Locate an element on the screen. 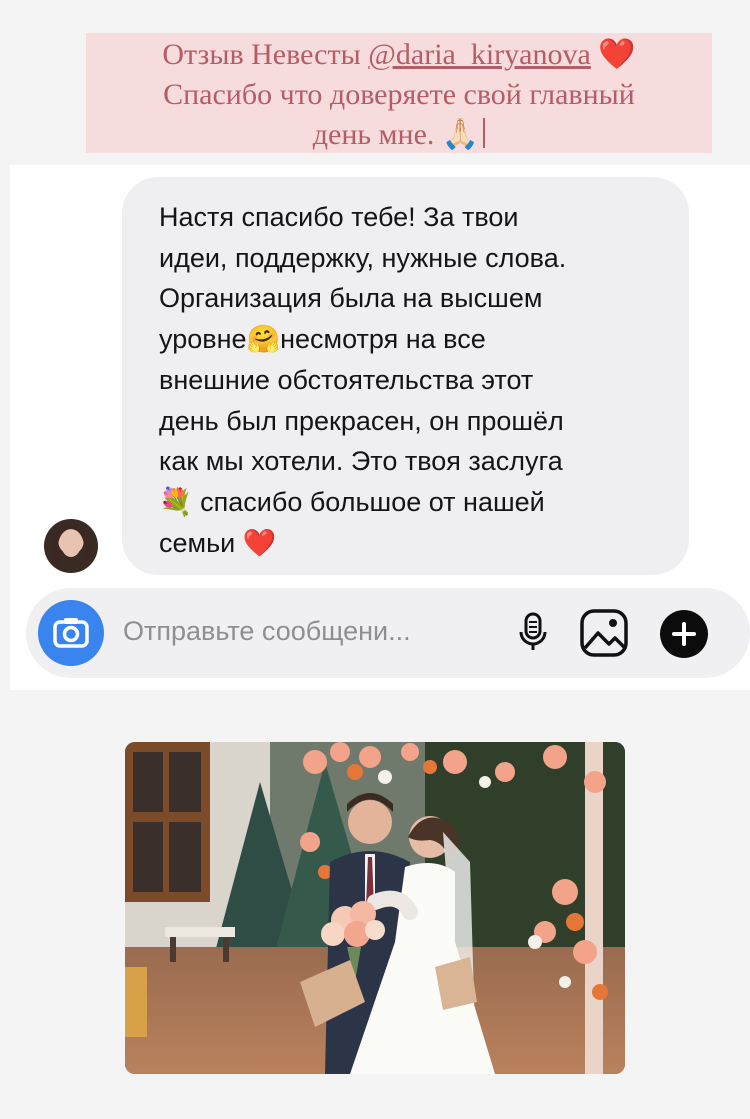 The width and height of the screenshot is (750, 1119). avatar is located at coordinates (71, 546).